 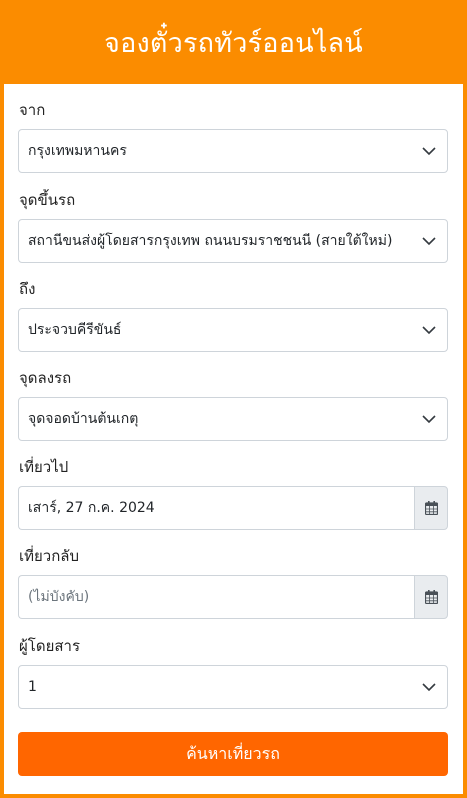 I want to click on to-value: ประจวบคีรีขันธ์, so click(x=75, y=330).